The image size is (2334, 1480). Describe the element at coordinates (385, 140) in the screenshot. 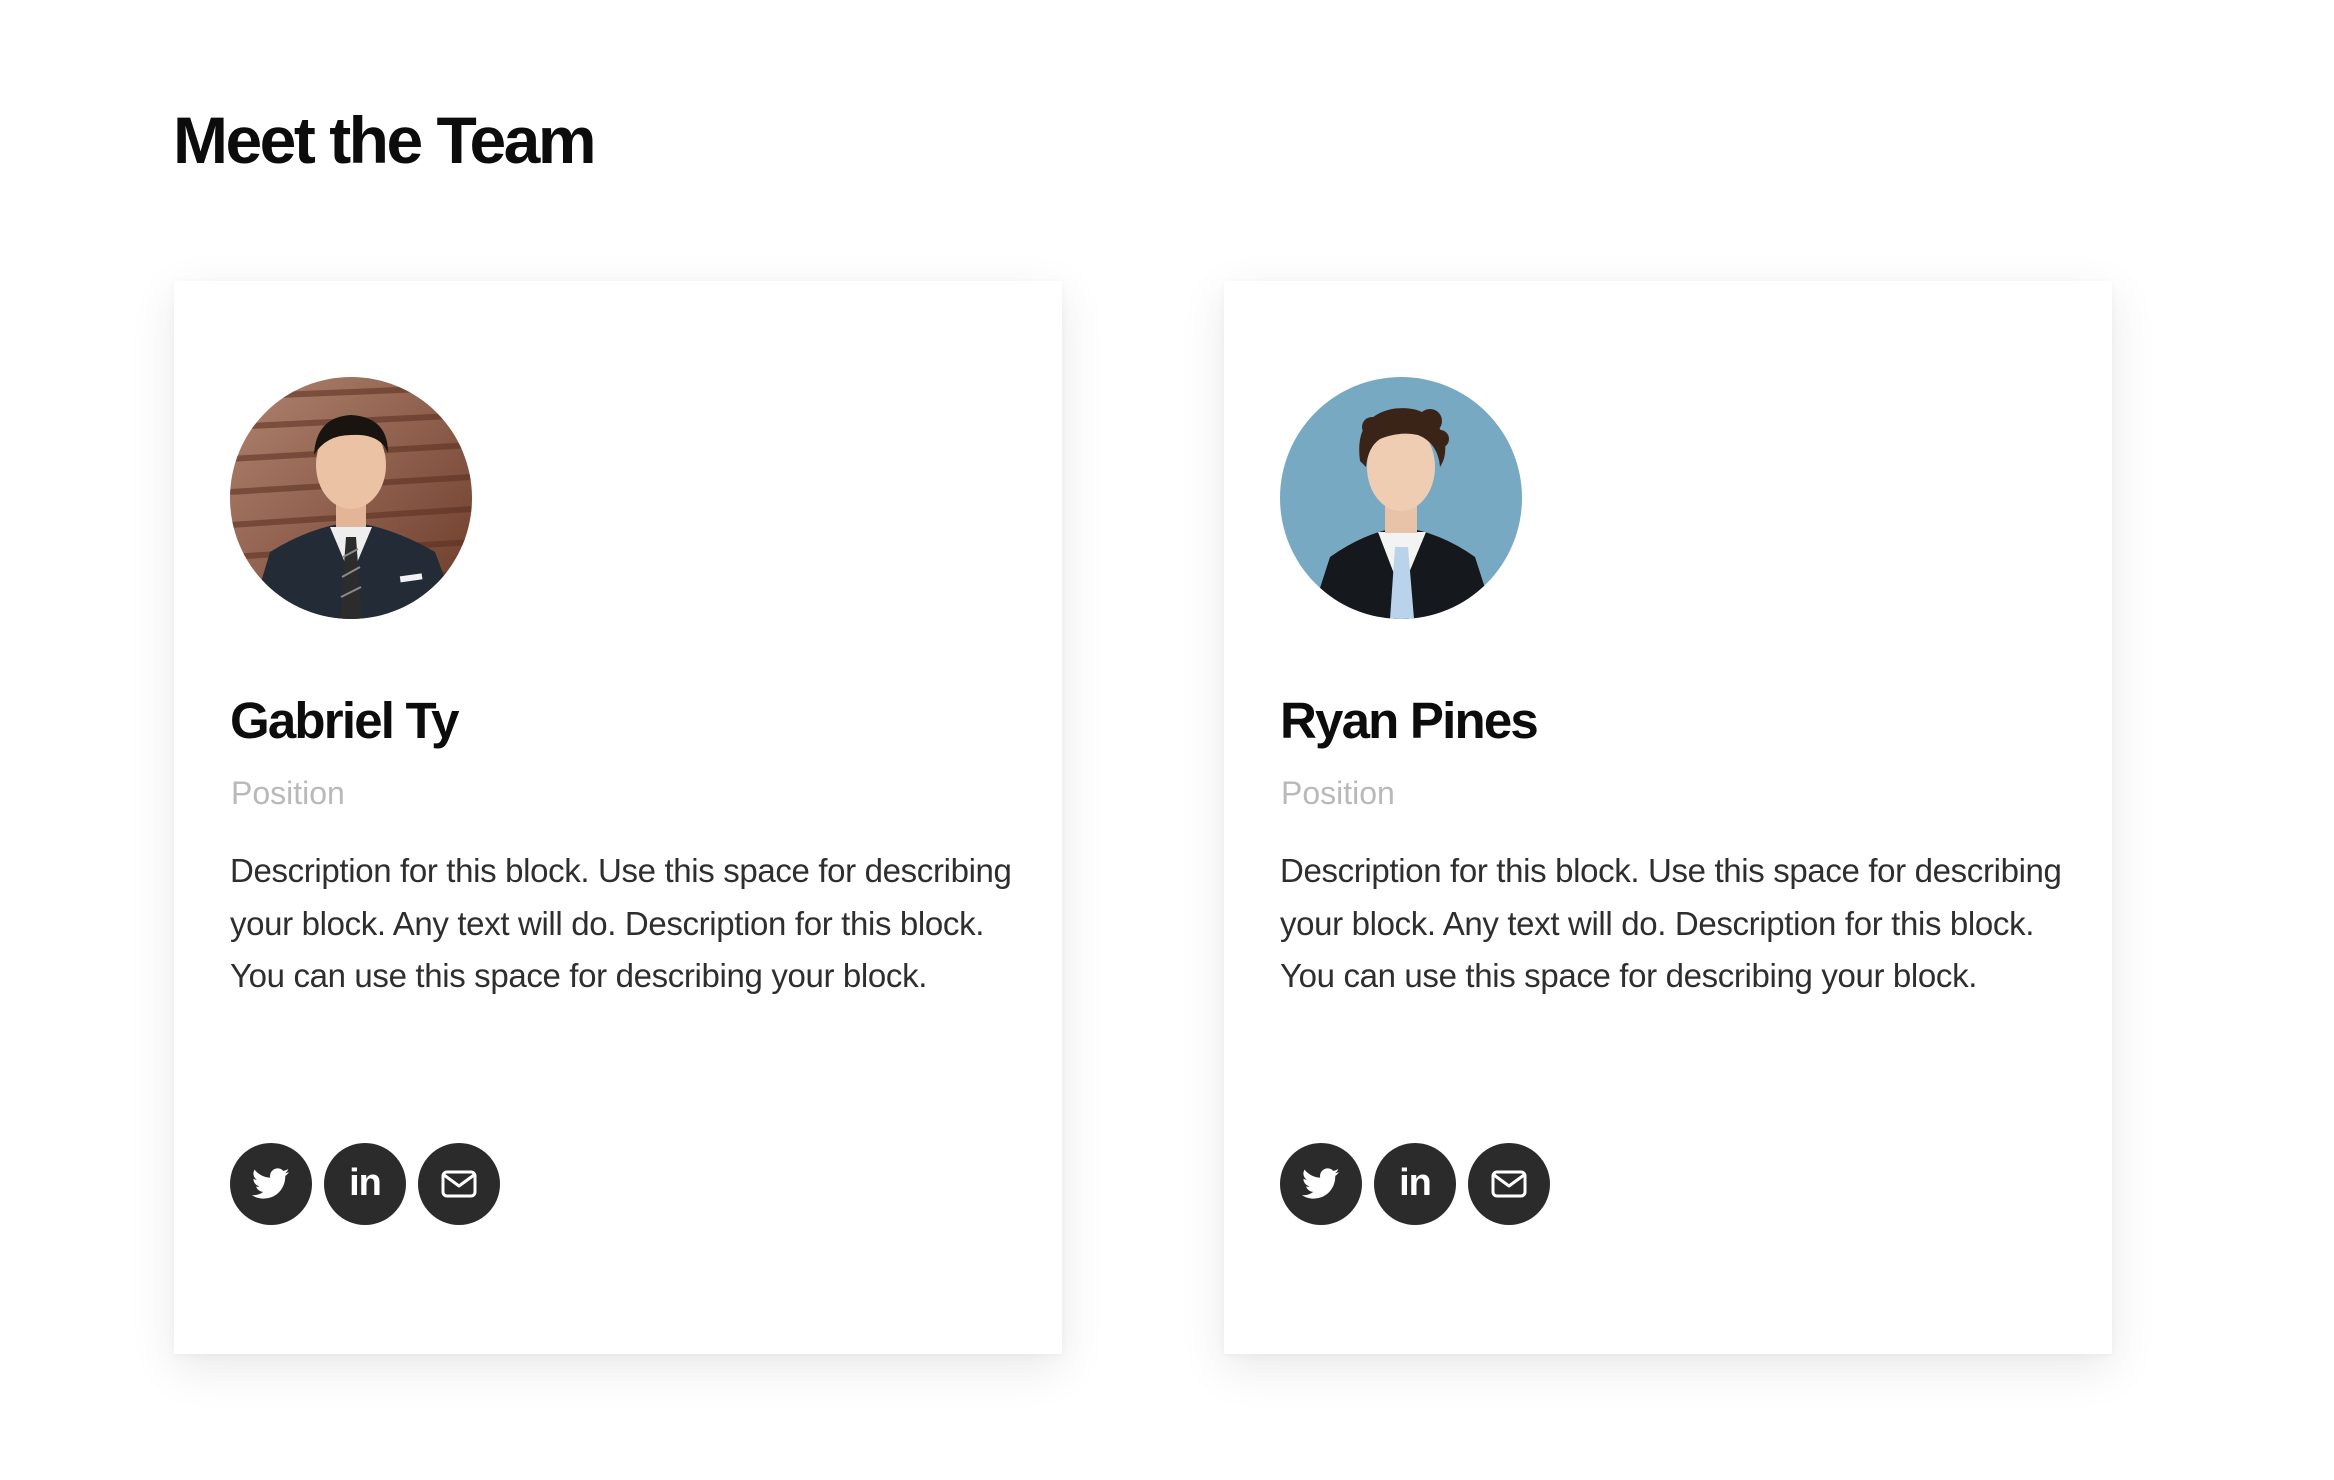

I see `page-title: Meet the Team` at that location.